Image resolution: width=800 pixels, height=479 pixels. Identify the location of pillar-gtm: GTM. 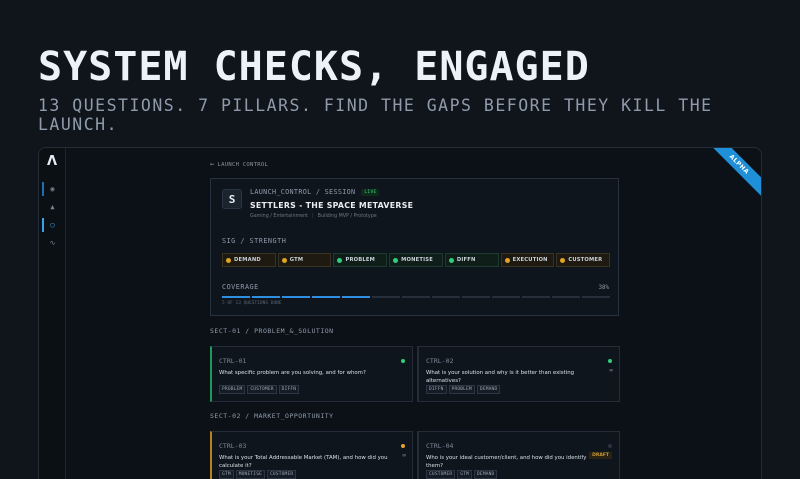
(304, 260).